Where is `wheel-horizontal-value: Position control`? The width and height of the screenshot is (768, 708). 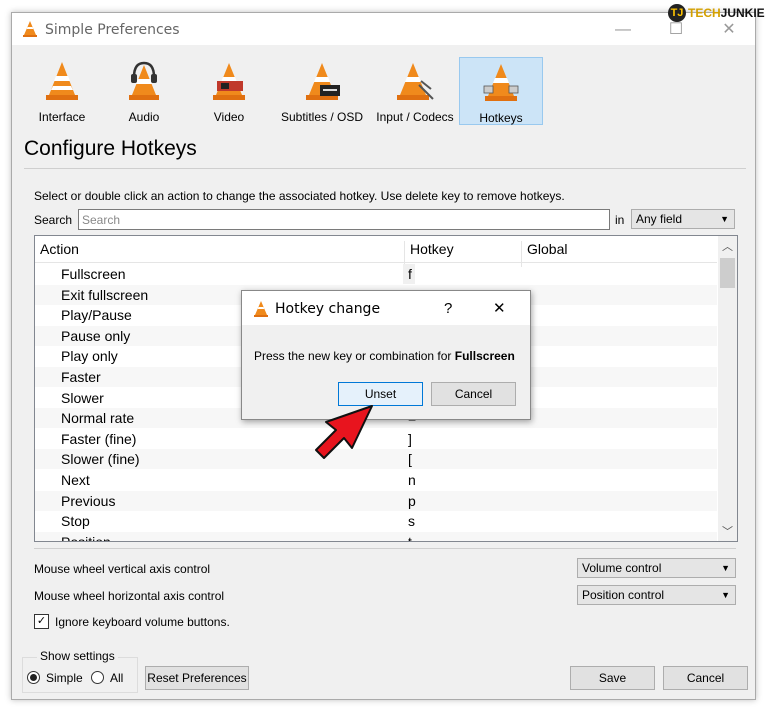
wheel-horizontal-value: Position control is located at coordinates (623, 595).